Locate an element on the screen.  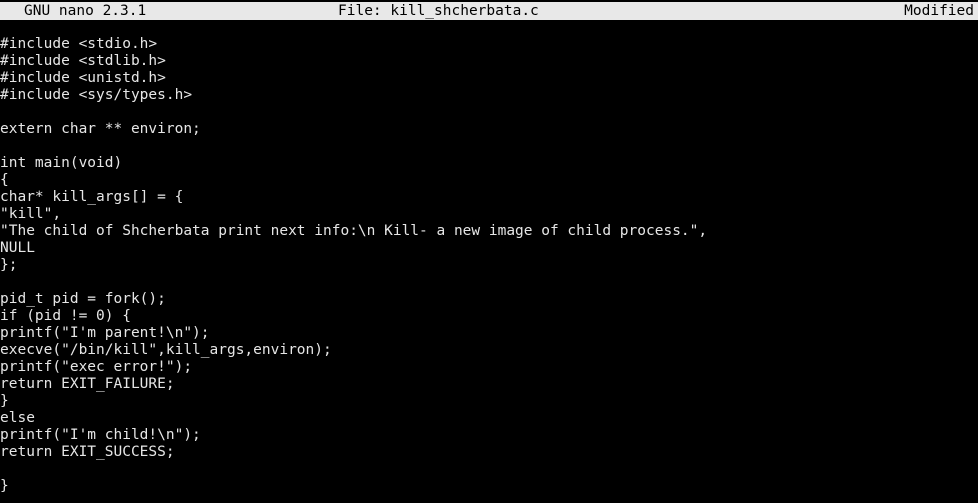
app-version-label: GNU nano 2.3.1 is located at coordinates (85, 11).